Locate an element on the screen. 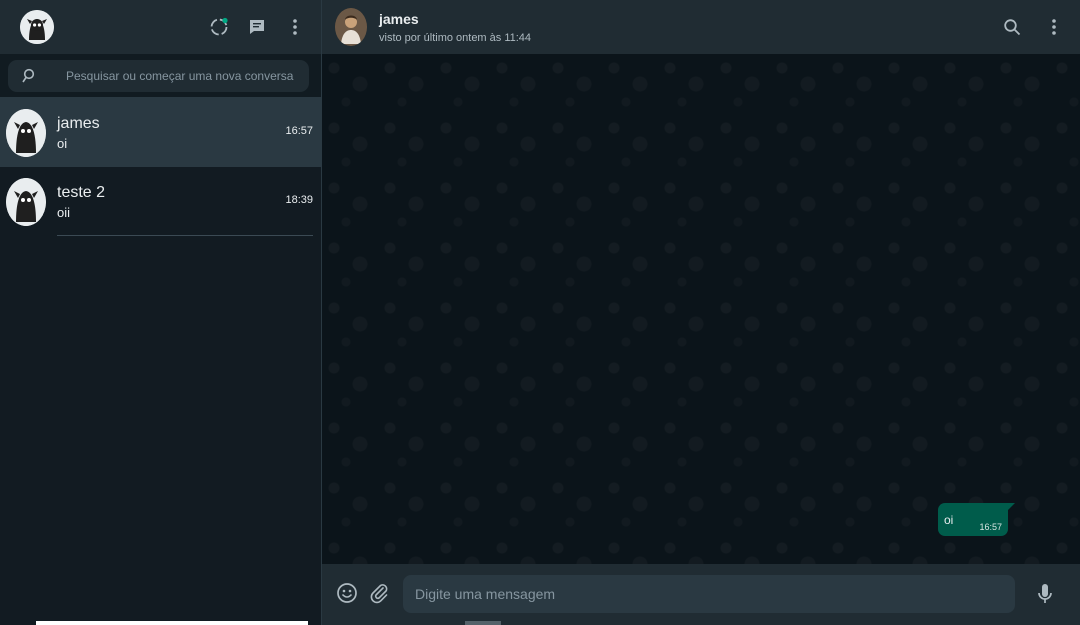  search-icon is located at coordinates (28, 78).